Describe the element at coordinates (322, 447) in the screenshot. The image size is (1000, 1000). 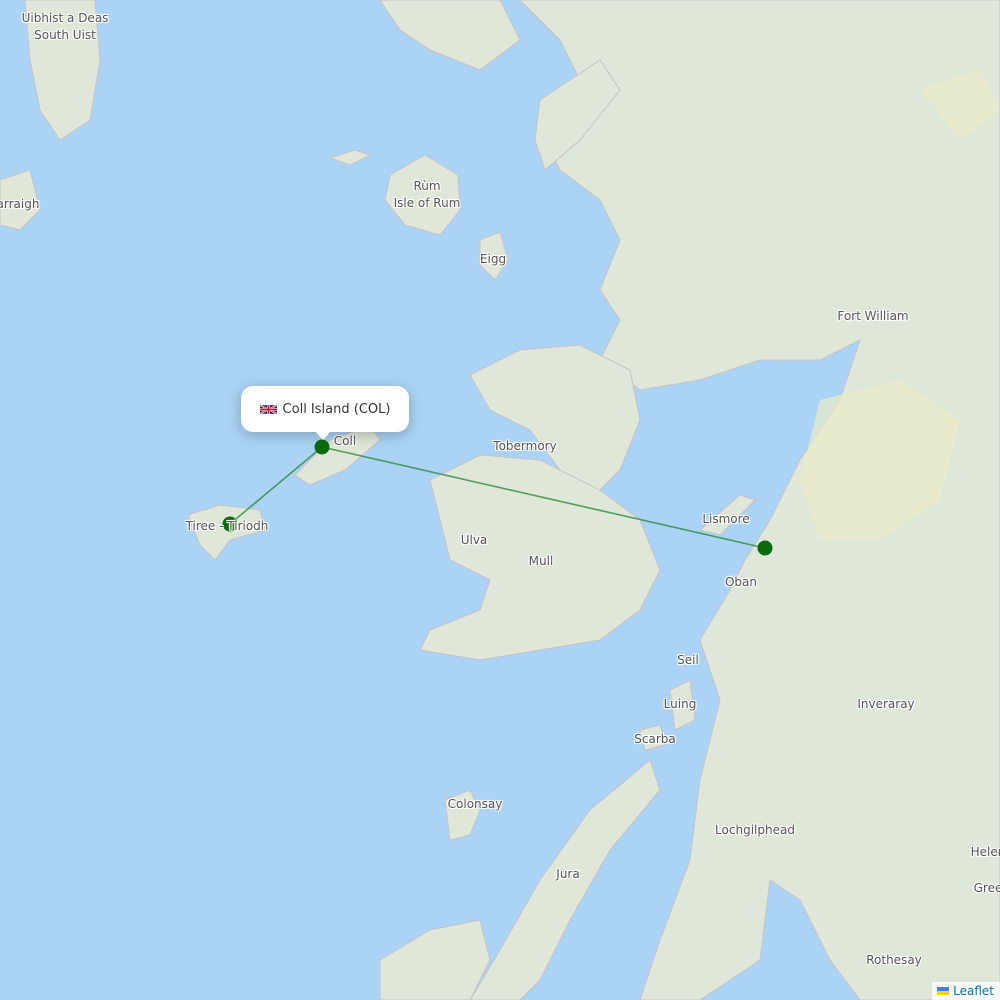
I see `airport-marker-coll` at that location.